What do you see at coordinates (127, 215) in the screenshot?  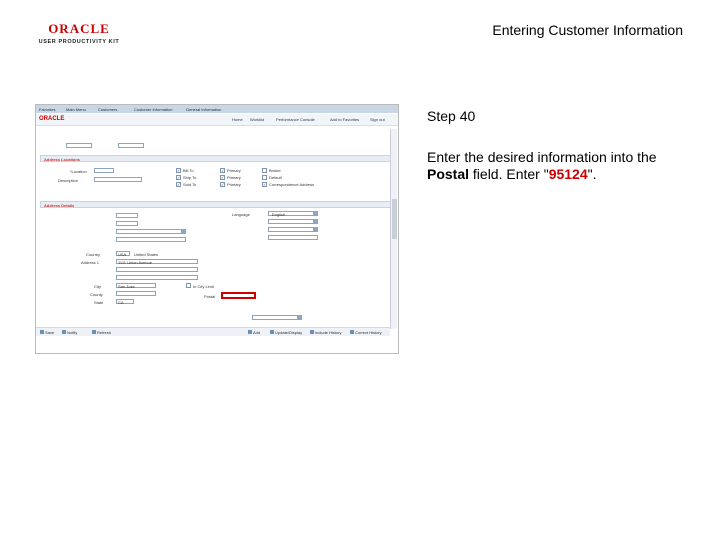 I see `effective-date-field` at bounding box center [127, 215].